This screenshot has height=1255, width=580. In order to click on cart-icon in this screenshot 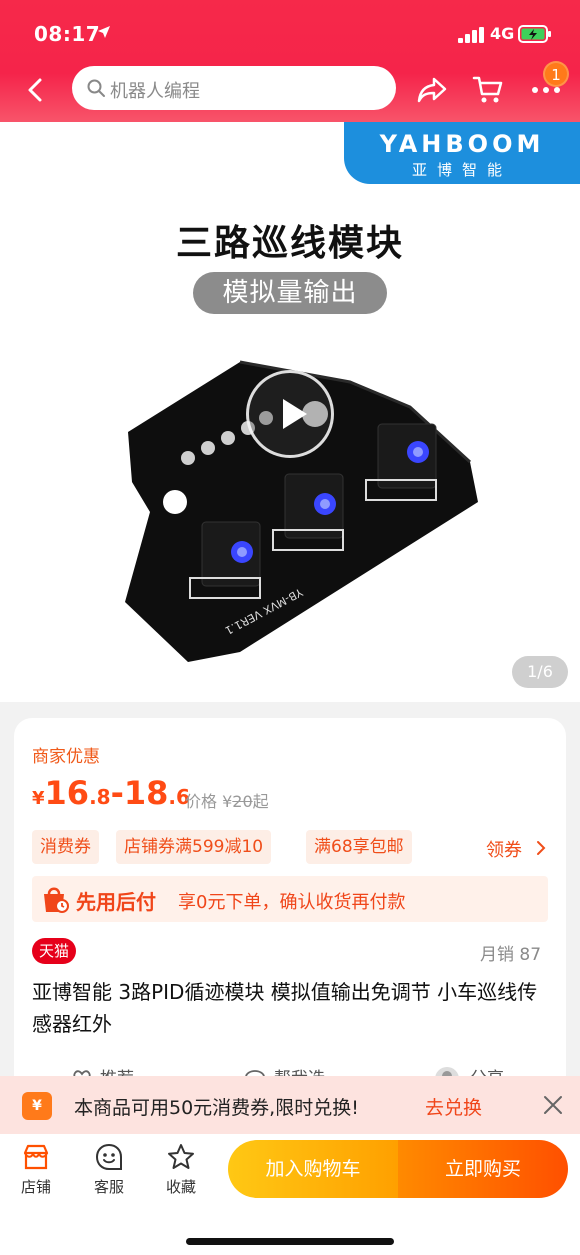, I will do `click(488, 90)`.